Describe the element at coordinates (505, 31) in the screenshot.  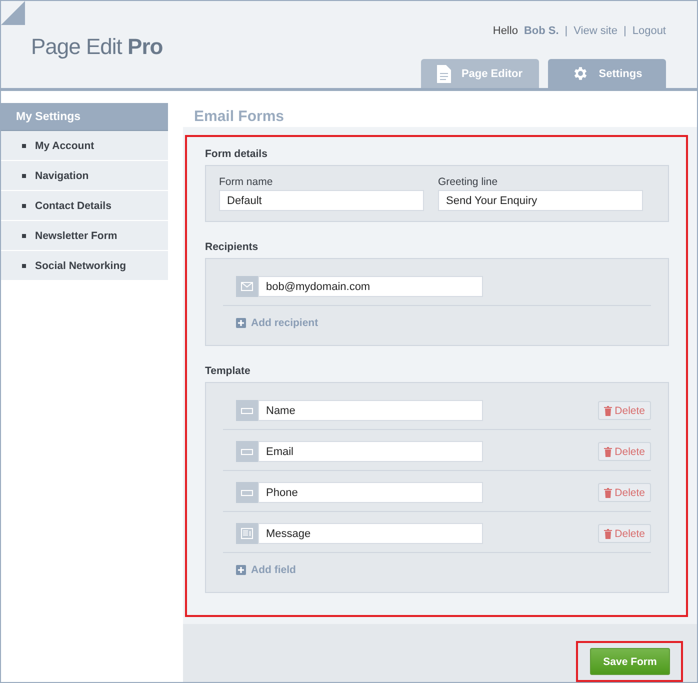
I see `greeting-text: Hello` at that location.